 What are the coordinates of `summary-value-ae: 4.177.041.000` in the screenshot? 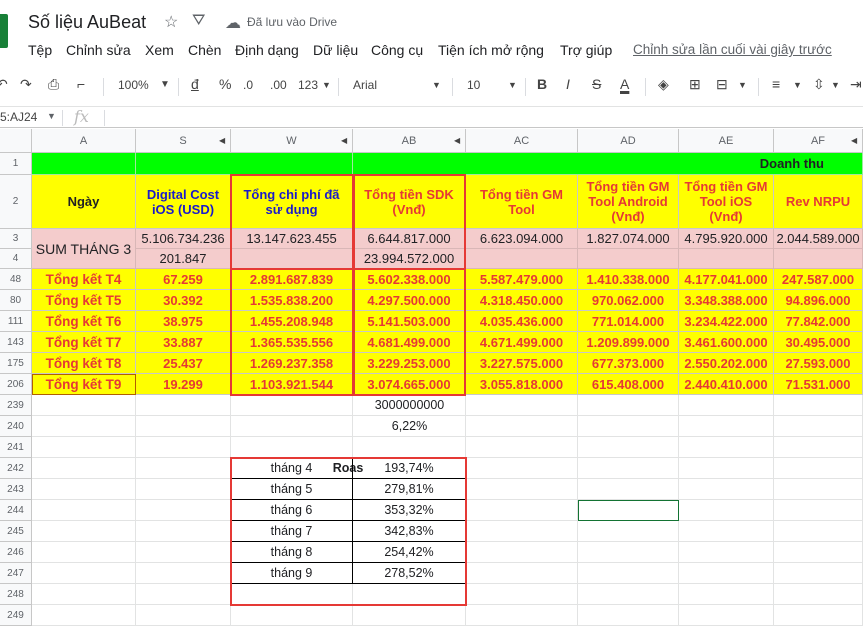 It's located at (726, 279).